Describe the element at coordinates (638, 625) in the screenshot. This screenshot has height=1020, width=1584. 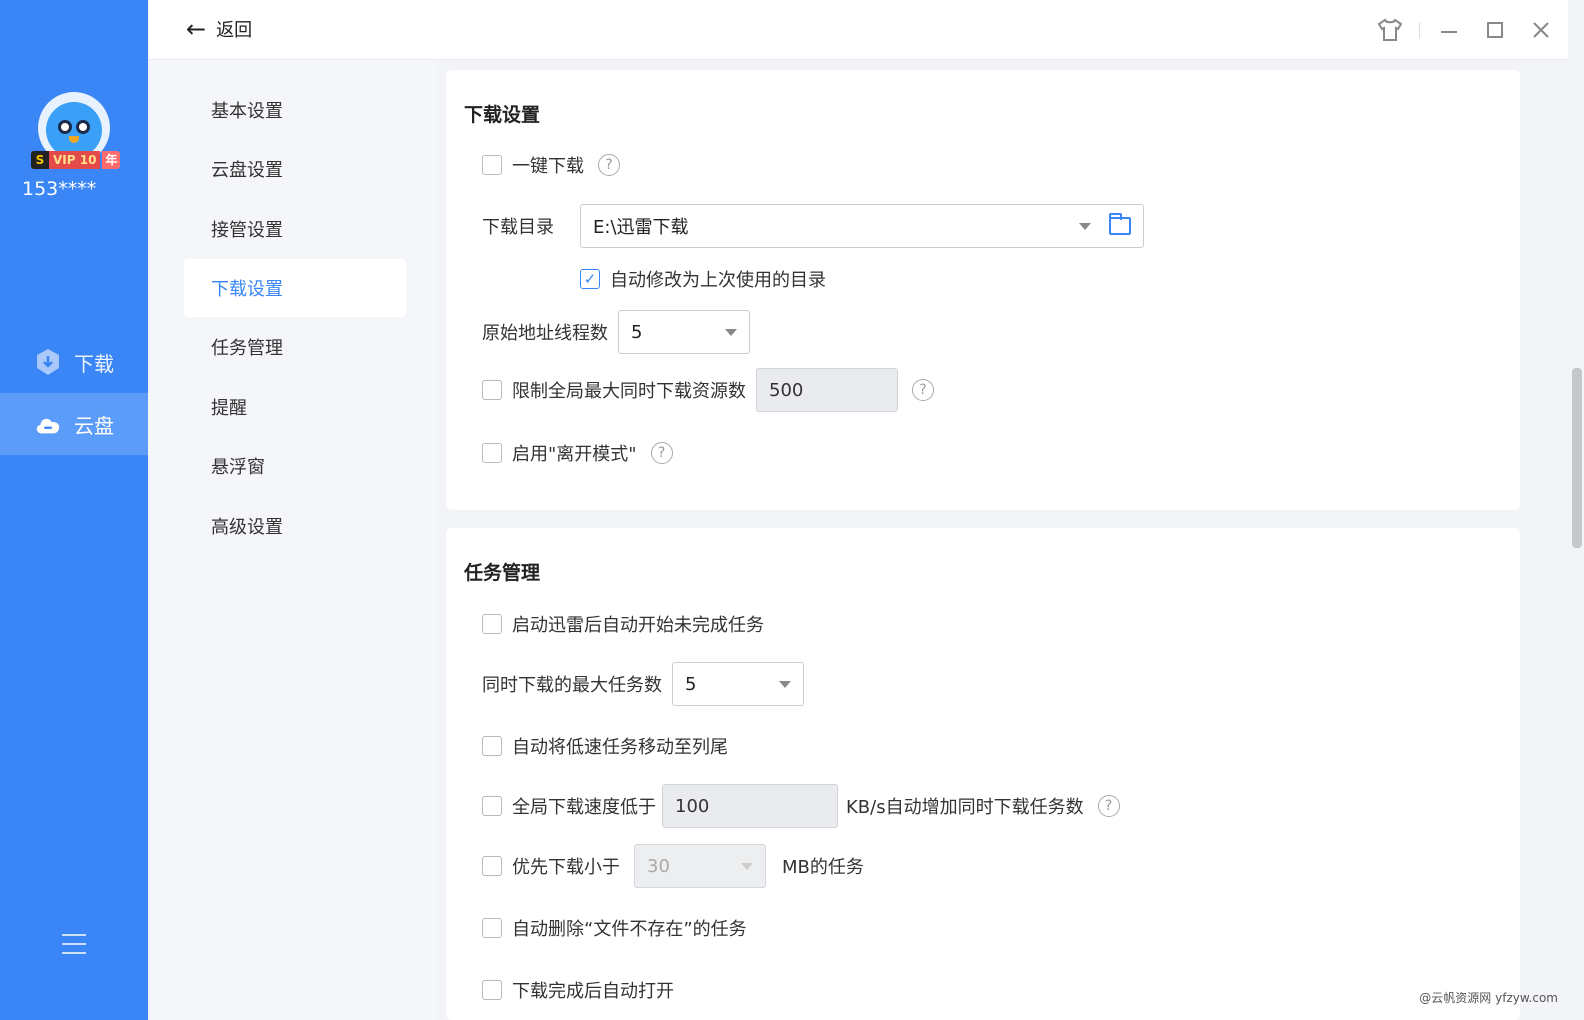
I see `checkbox-label: 启动迅雷后自动开始未完成任务` at that location.